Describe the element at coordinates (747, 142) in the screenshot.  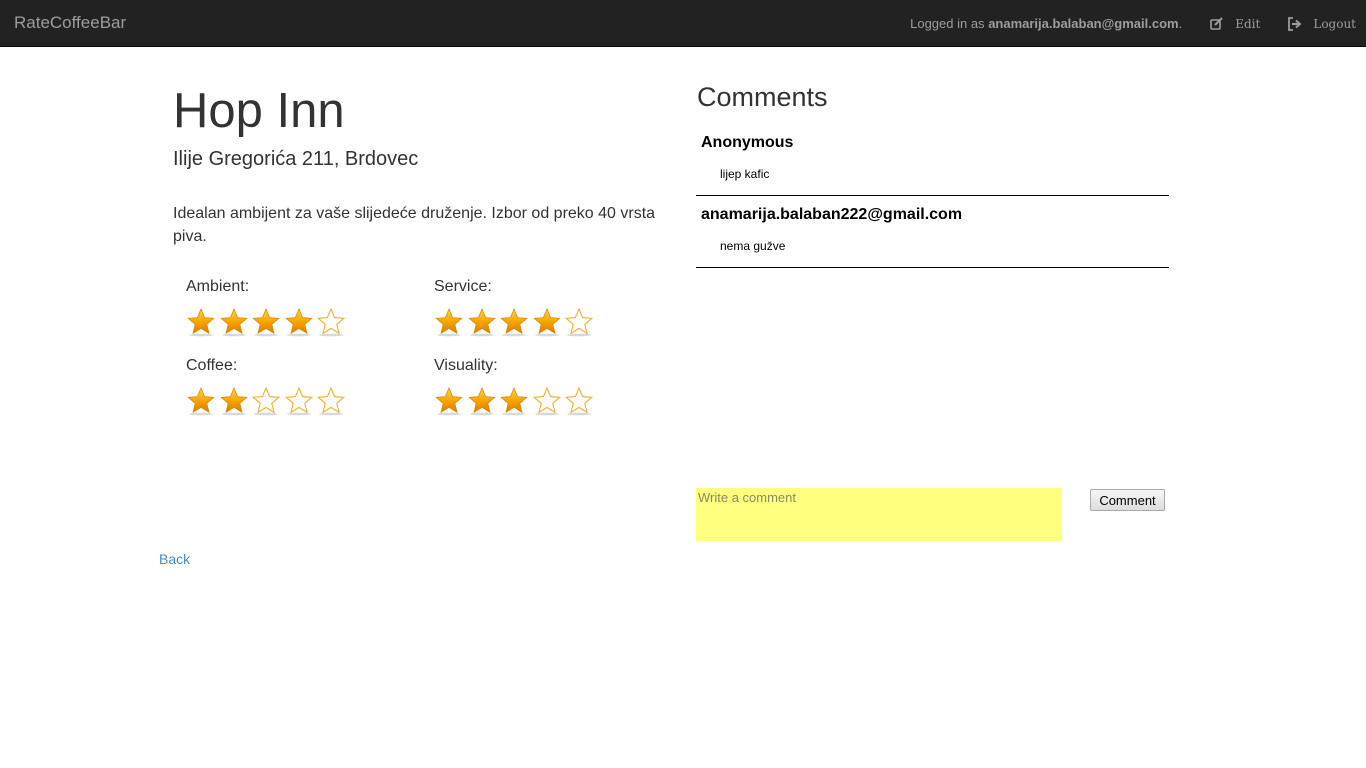
I see `comment-author: Anonymous` at that location.